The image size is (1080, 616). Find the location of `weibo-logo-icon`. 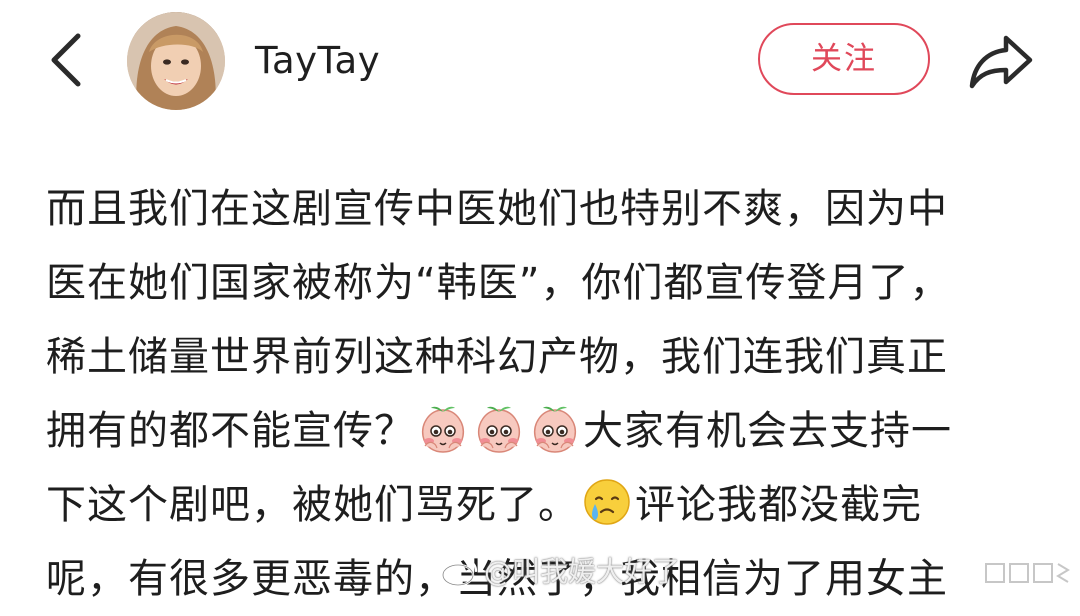

weibo-logo-icon is located at coordinates (460, 571).